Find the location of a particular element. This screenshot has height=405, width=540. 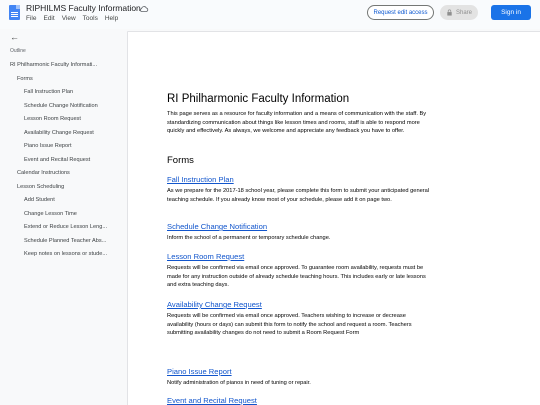

outline-item: Piano Issue Report is located at coordinates (74, 146).